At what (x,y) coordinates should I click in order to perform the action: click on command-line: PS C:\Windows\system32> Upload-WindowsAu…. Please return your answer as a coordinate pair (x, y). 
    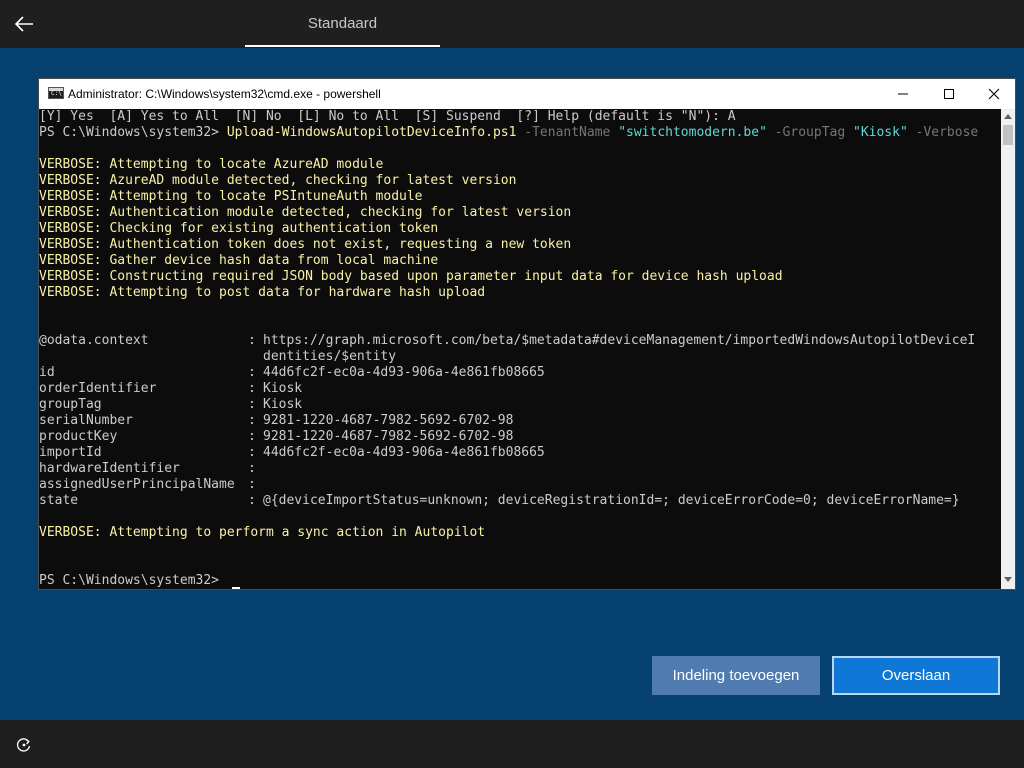
    Looking at the image, I should click on (508, 133).